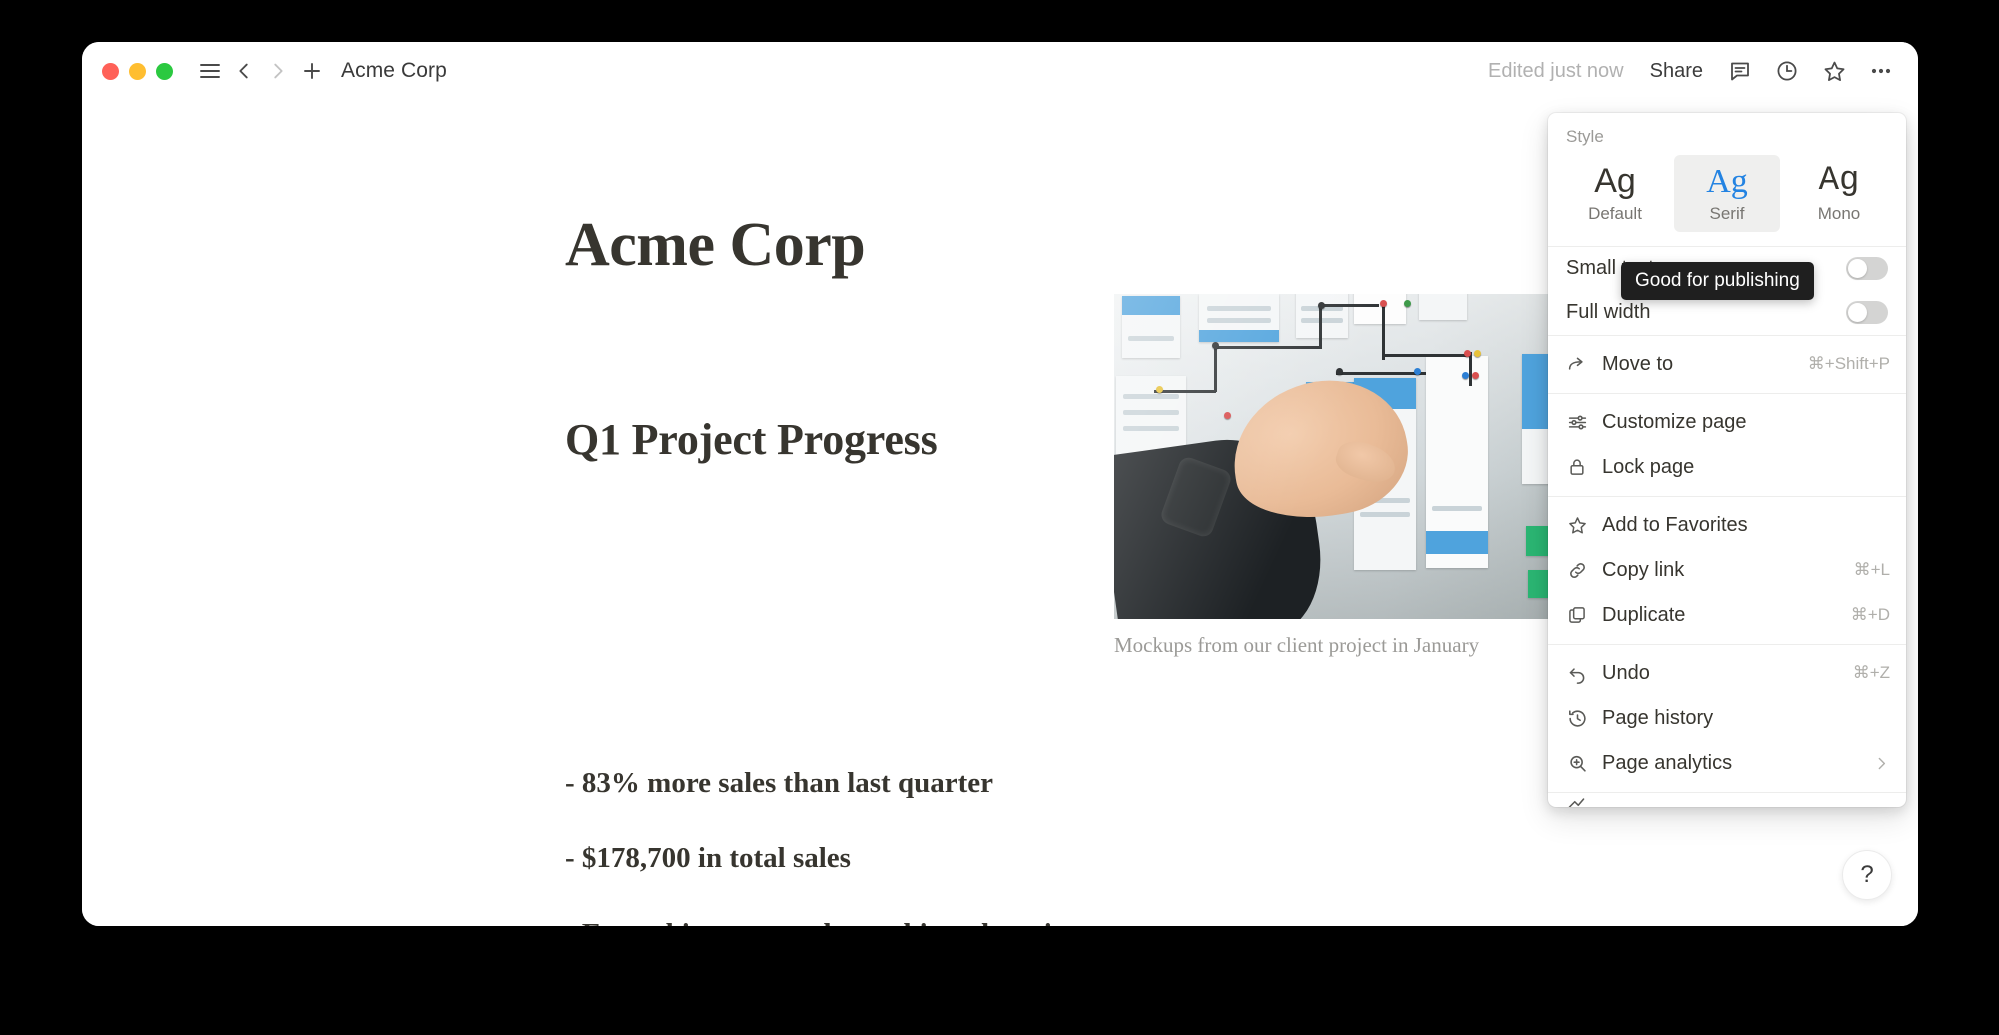  What do you see at coordinates (1881, 763) in the screenshot?
I see `submenu-chevron-right-icon` at bounding box center [1881, 763].